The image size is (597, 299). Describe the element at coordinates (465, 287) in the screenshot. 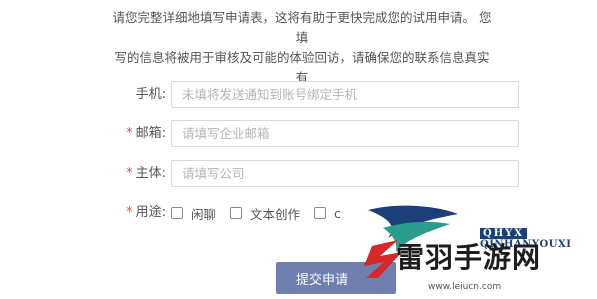

I see `watermark-url: www.leiucn.com` at that location.